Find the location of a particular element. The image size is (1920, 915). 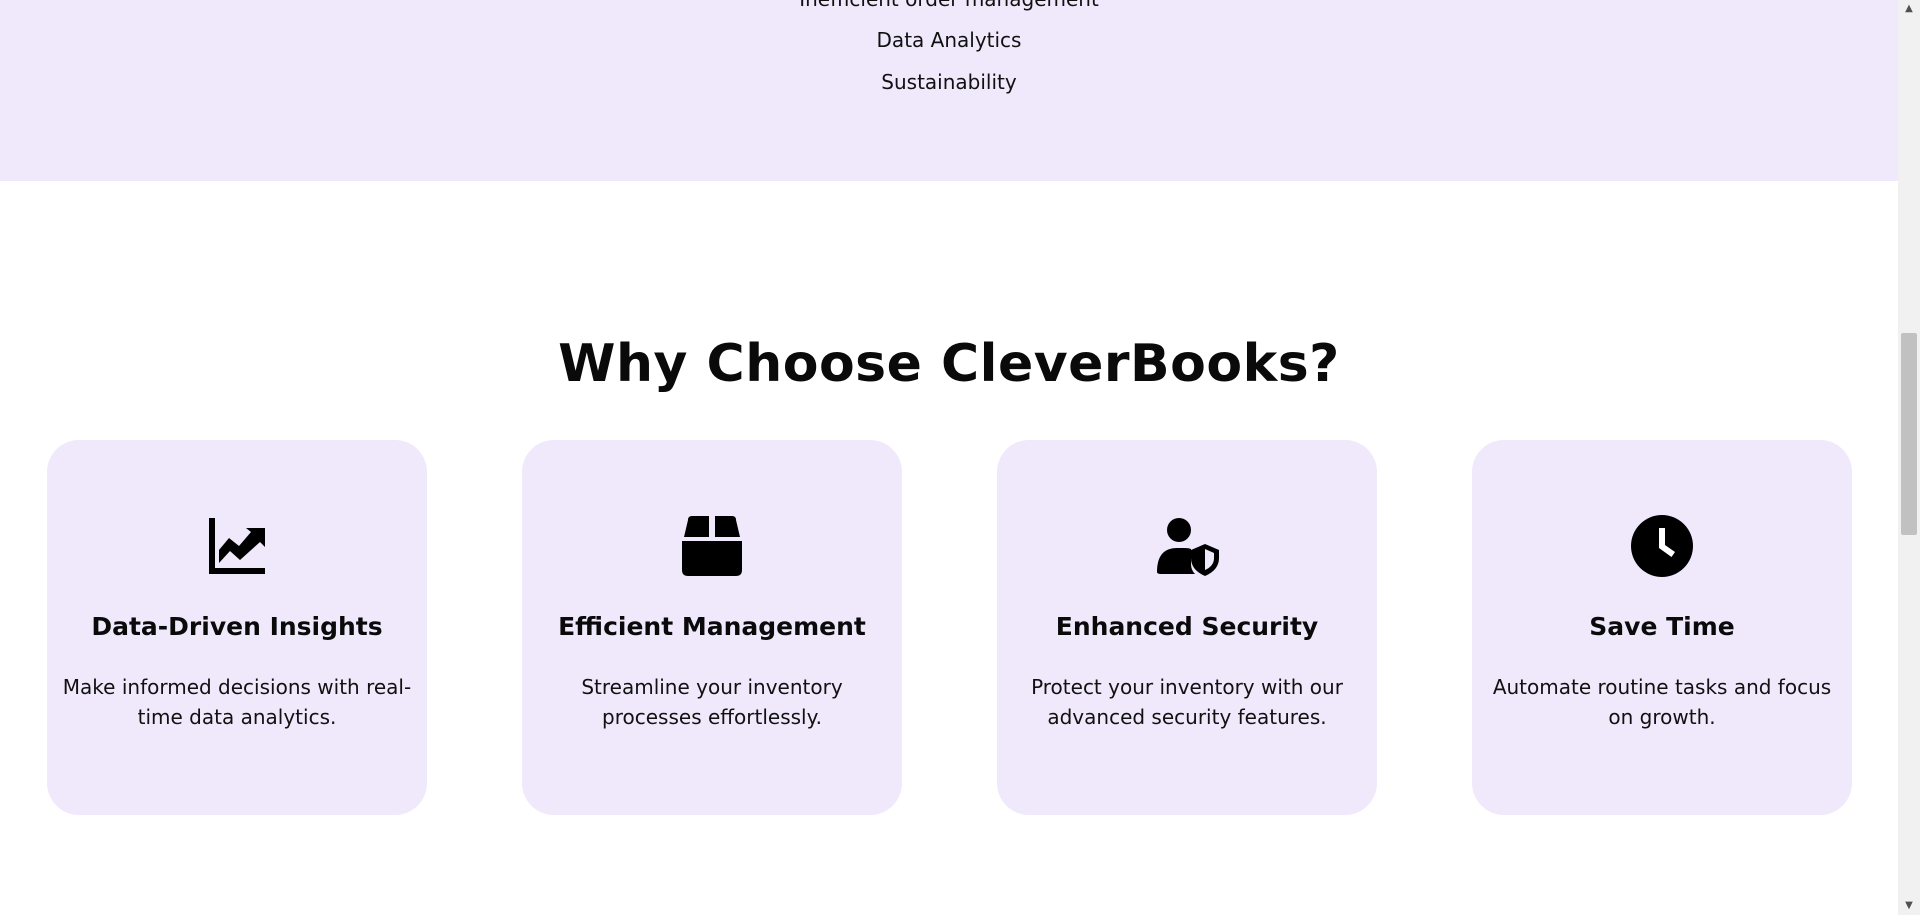

vertical-scrollbar: ▲ ▼ is located at coordinates (1909, 457).